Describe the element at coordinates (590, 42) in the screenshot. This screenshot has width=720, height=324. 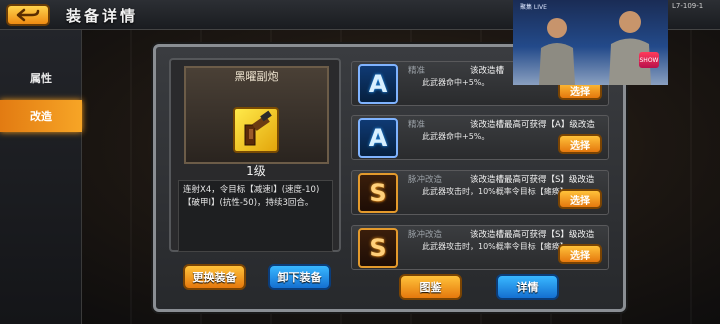
I see `camera-overlay: SHOW` at that location.